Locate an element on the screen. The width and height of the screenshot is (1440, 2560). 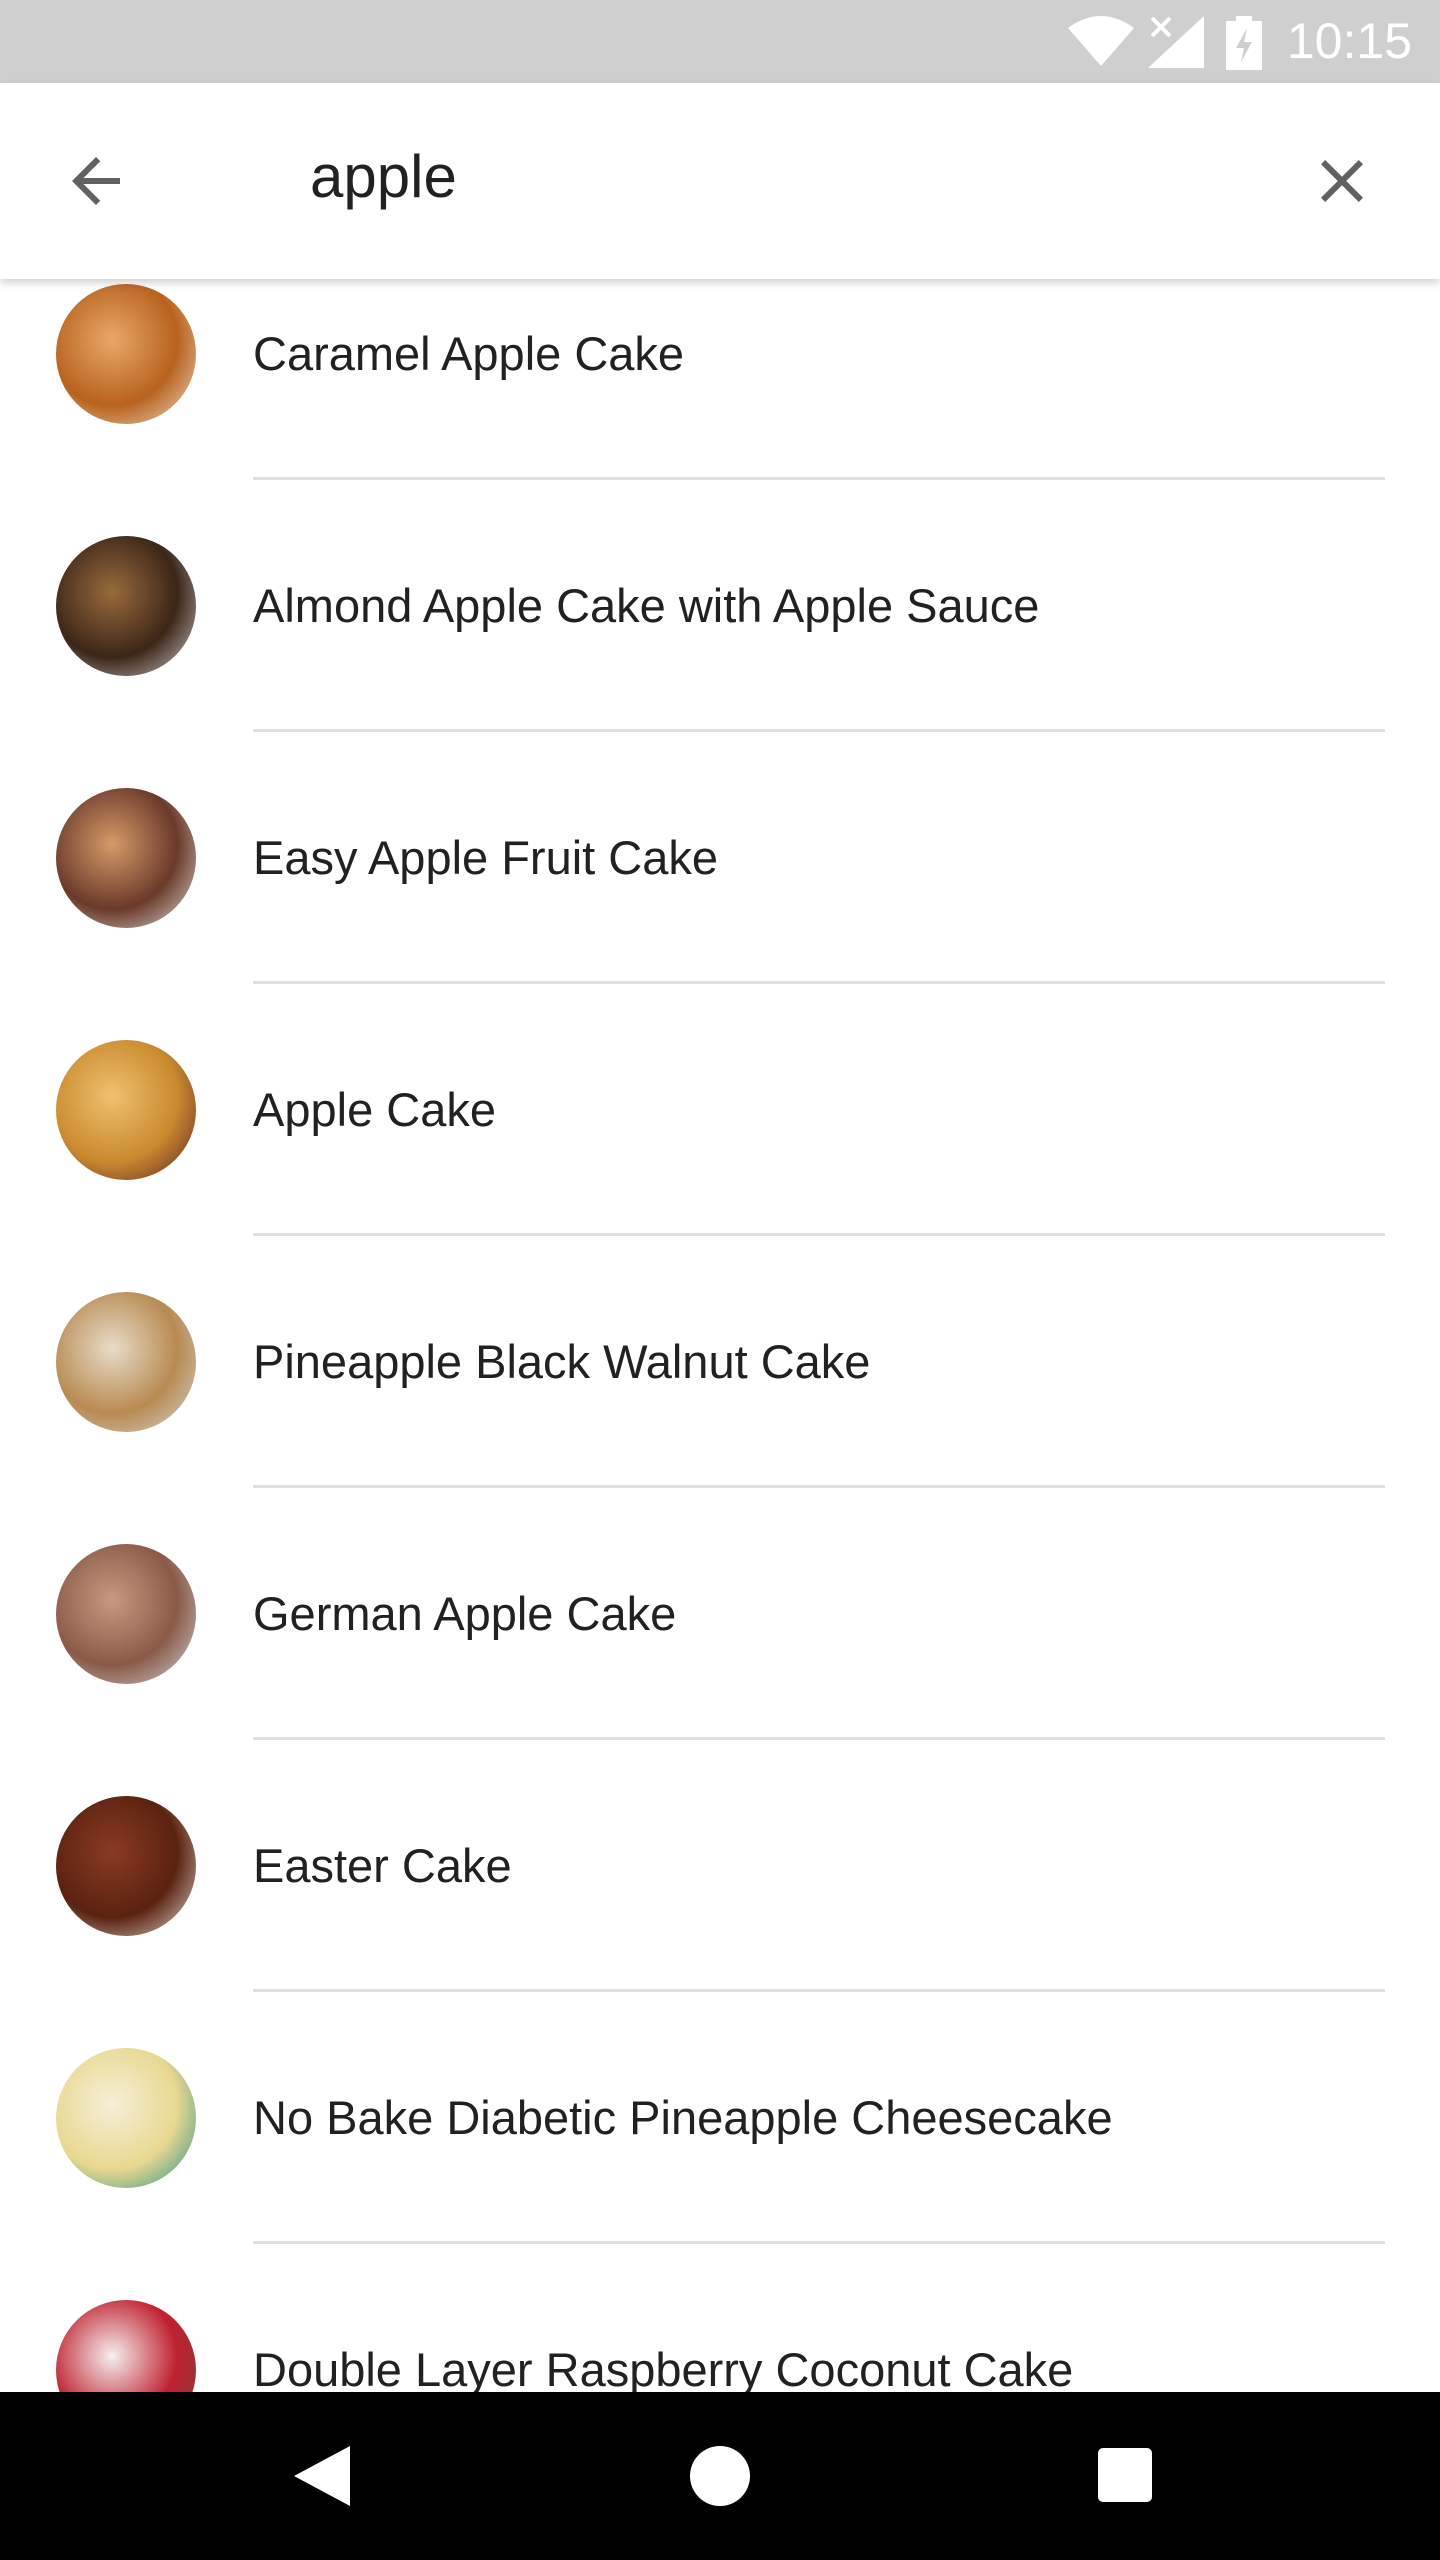
recipe-title: No Bake Diabetic Pineapple Cheesecake is located at coordinates (683, 2117).